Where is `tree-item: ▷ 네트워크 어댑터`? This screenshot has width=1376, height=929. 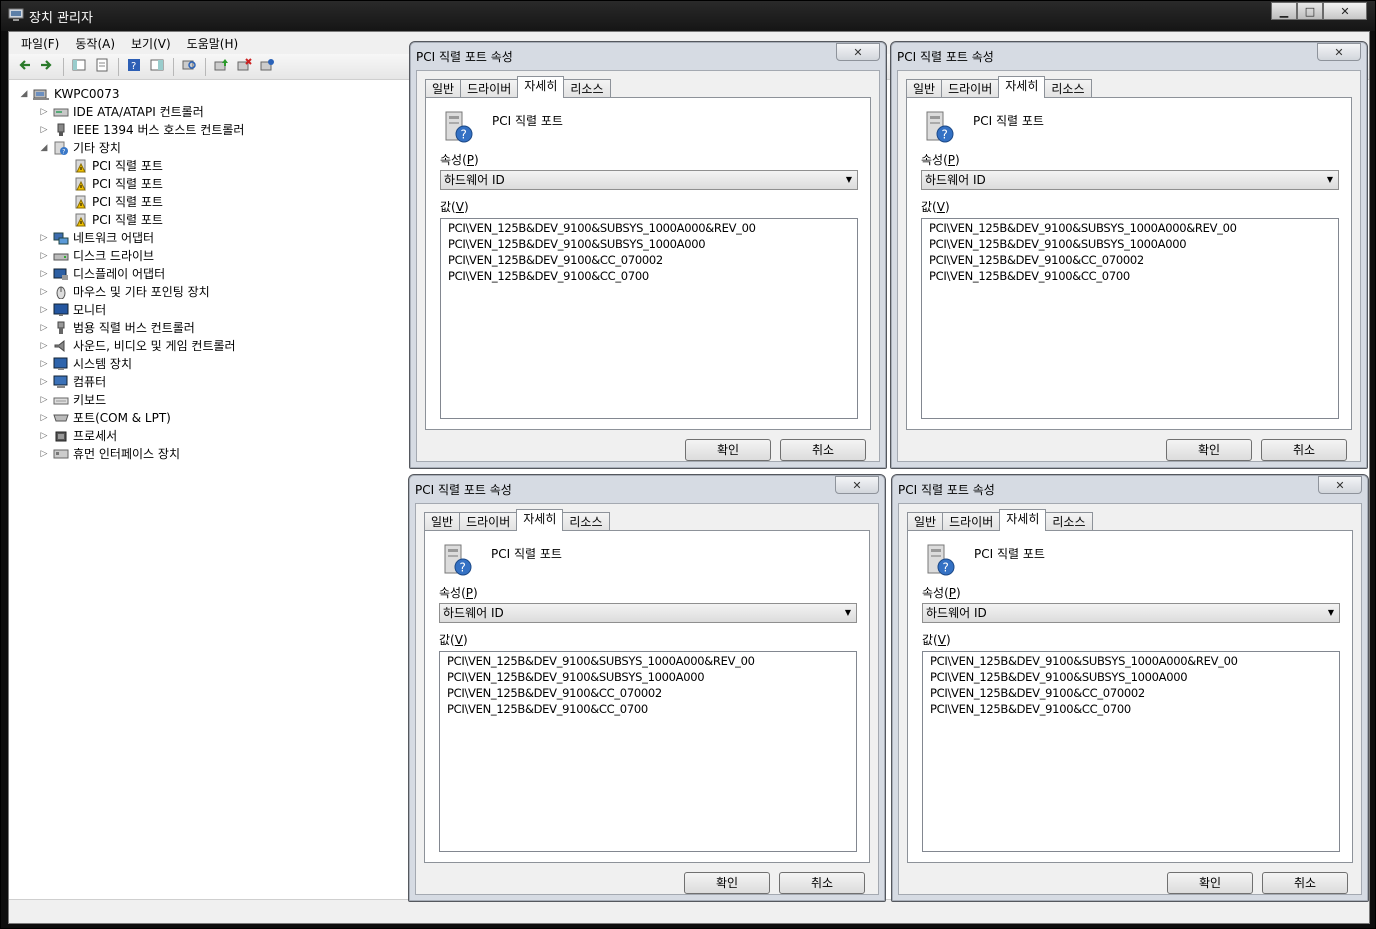 tree-item: ▷ 네트워크 어댑터 is located at coordinates (209, 238).